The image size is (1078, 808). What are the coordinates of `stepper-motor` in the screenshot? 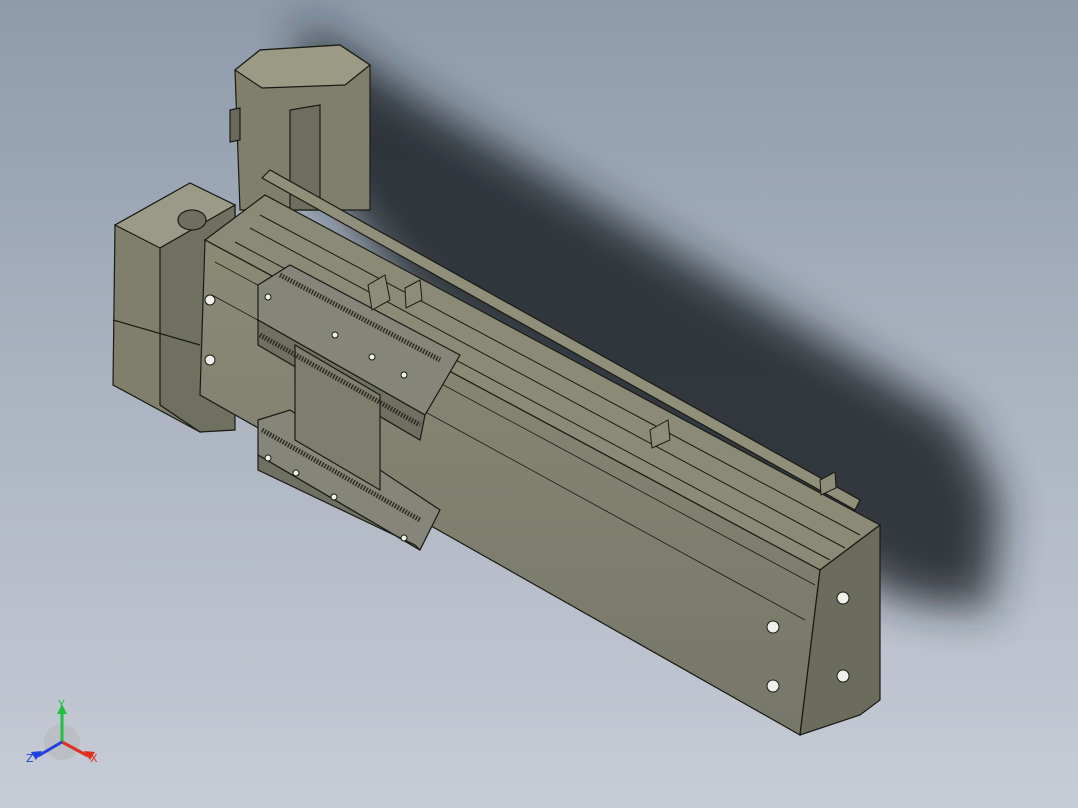 It's located at (300, 127).